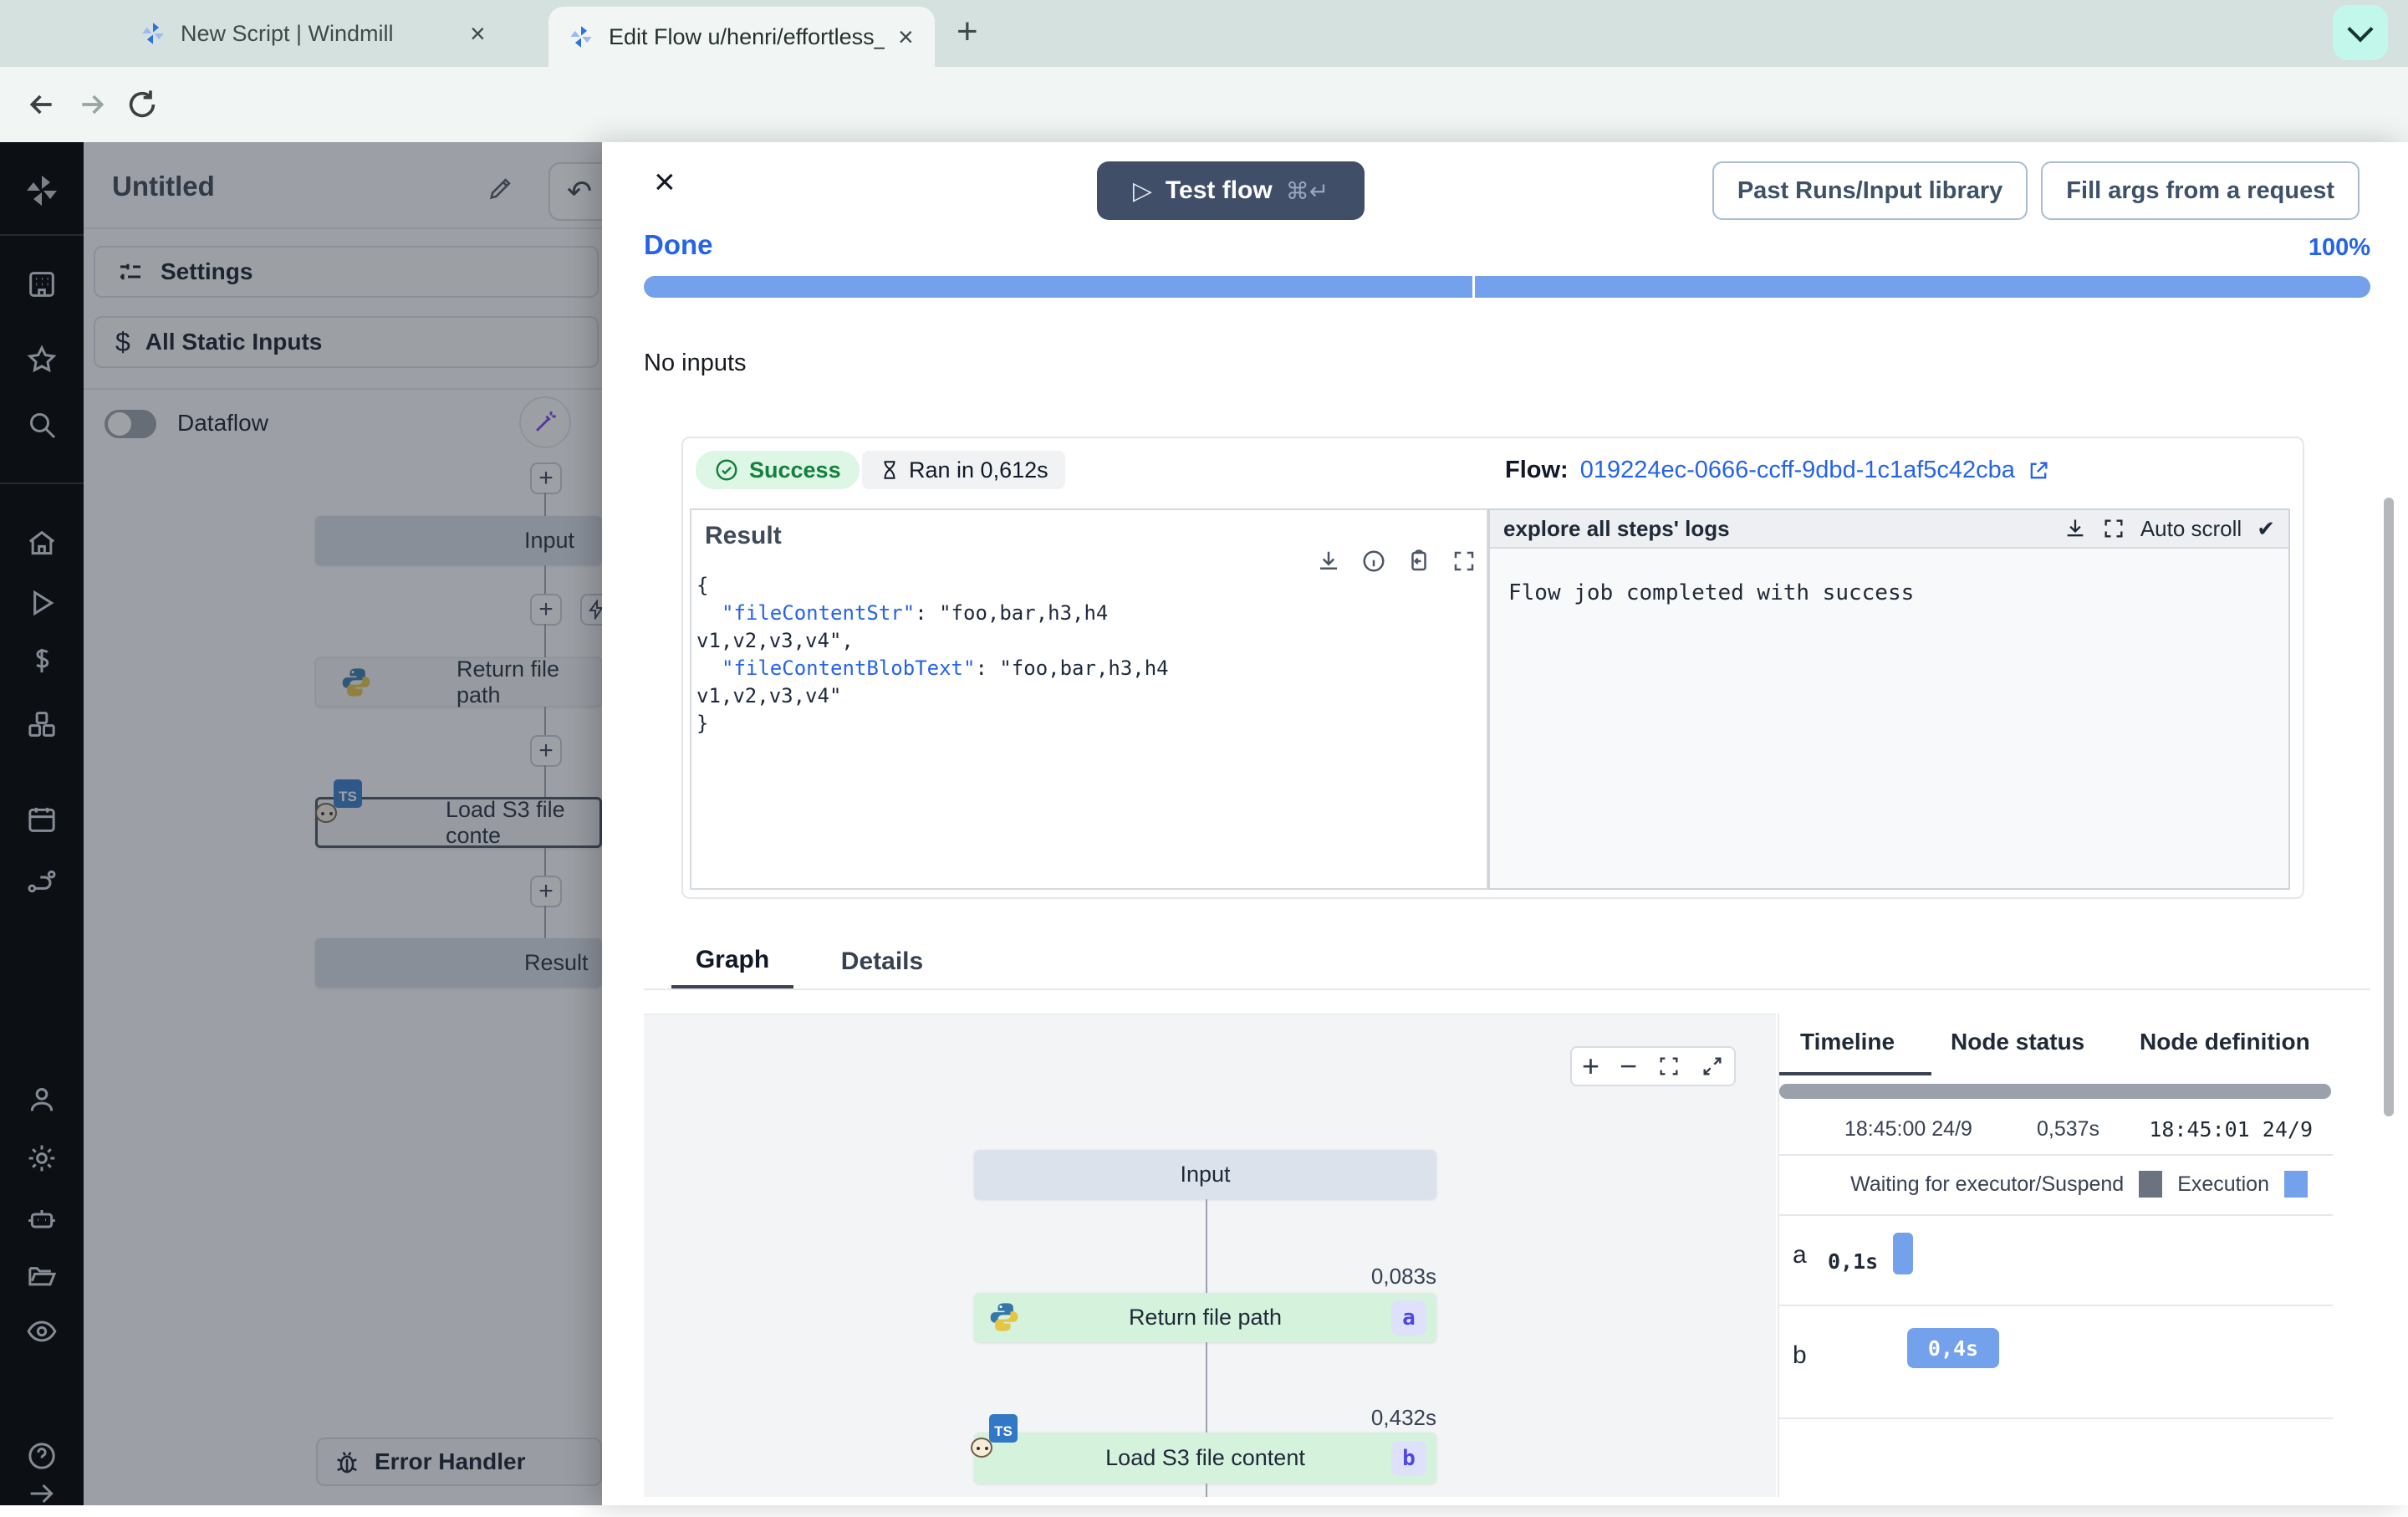 Image resolution: width=2408 pixels, height=1517 pixels. I want to click on hourglass-icon, so click(889, 470).